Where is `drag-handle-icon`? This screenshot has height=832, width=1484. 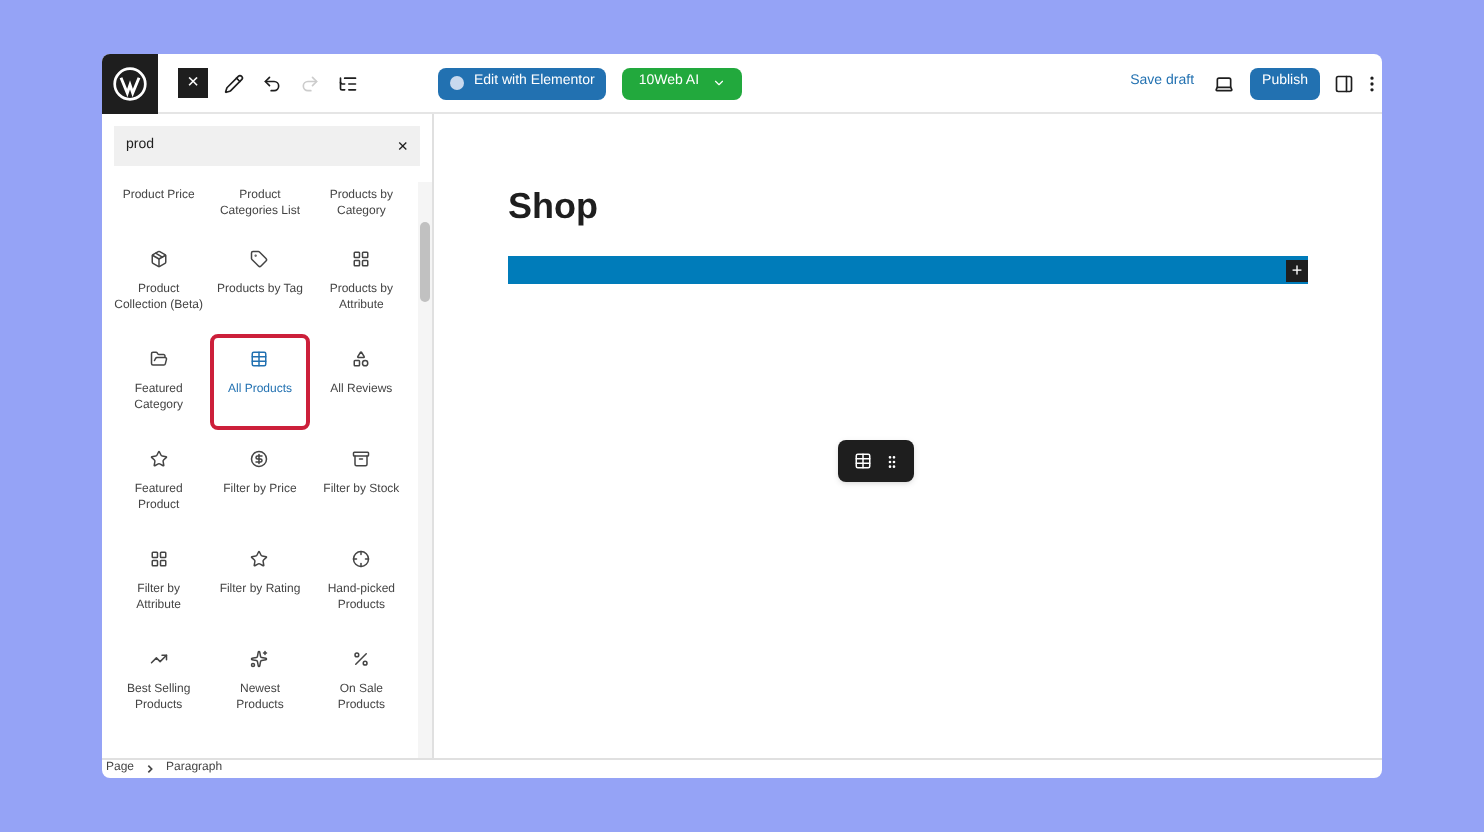 drag-handle-icon is located at coordinates (891, 461).